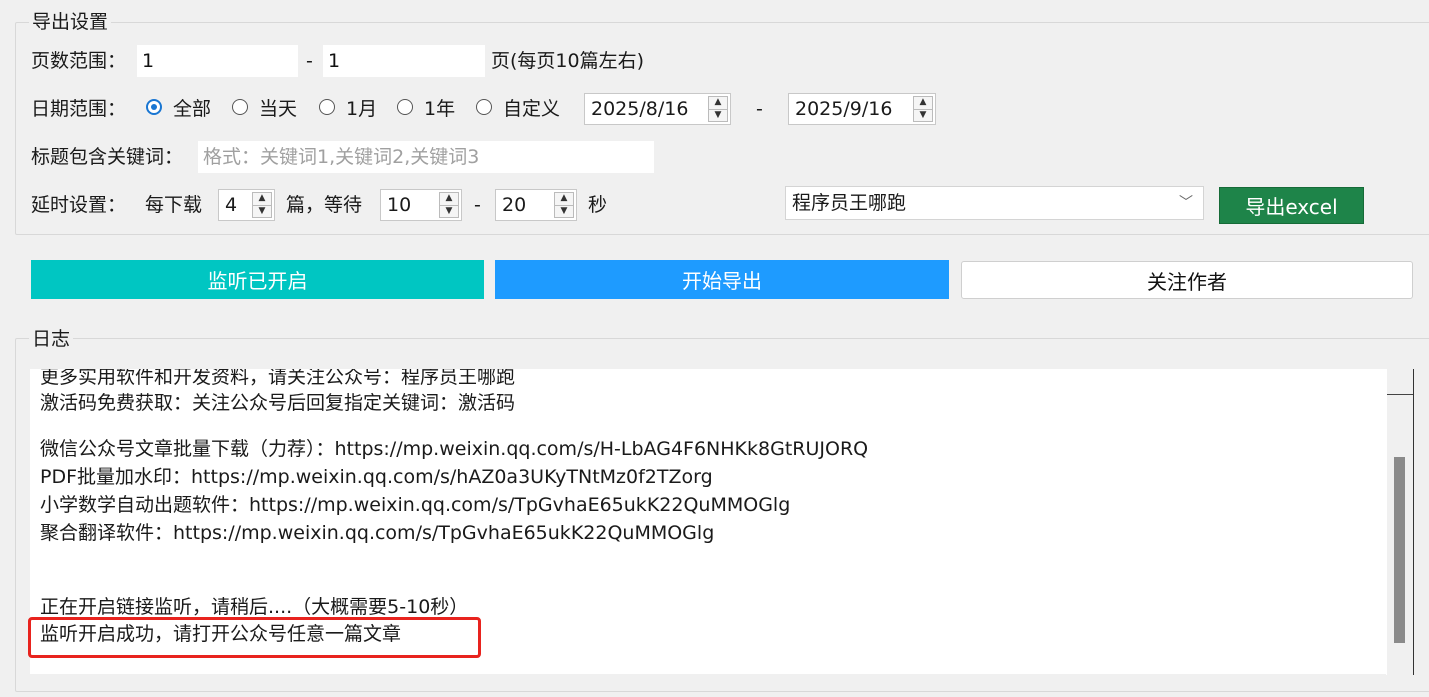 This screenshot has height=697, width=1429. What do you see at coordinates (254, 637) in the screenshot?
I see `success-message-highlight` at bounding box center [254, 637].